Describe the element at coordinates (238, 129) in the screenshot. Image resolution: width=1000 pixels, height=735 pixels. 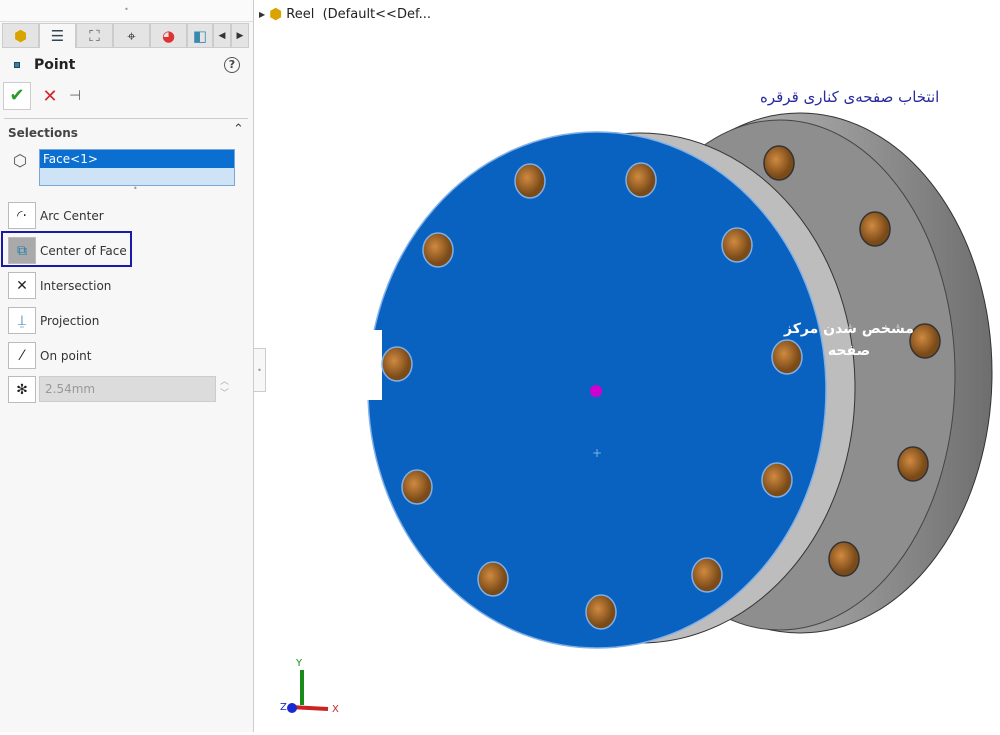
I see `chevron-up-icon: ⌃` at that location.